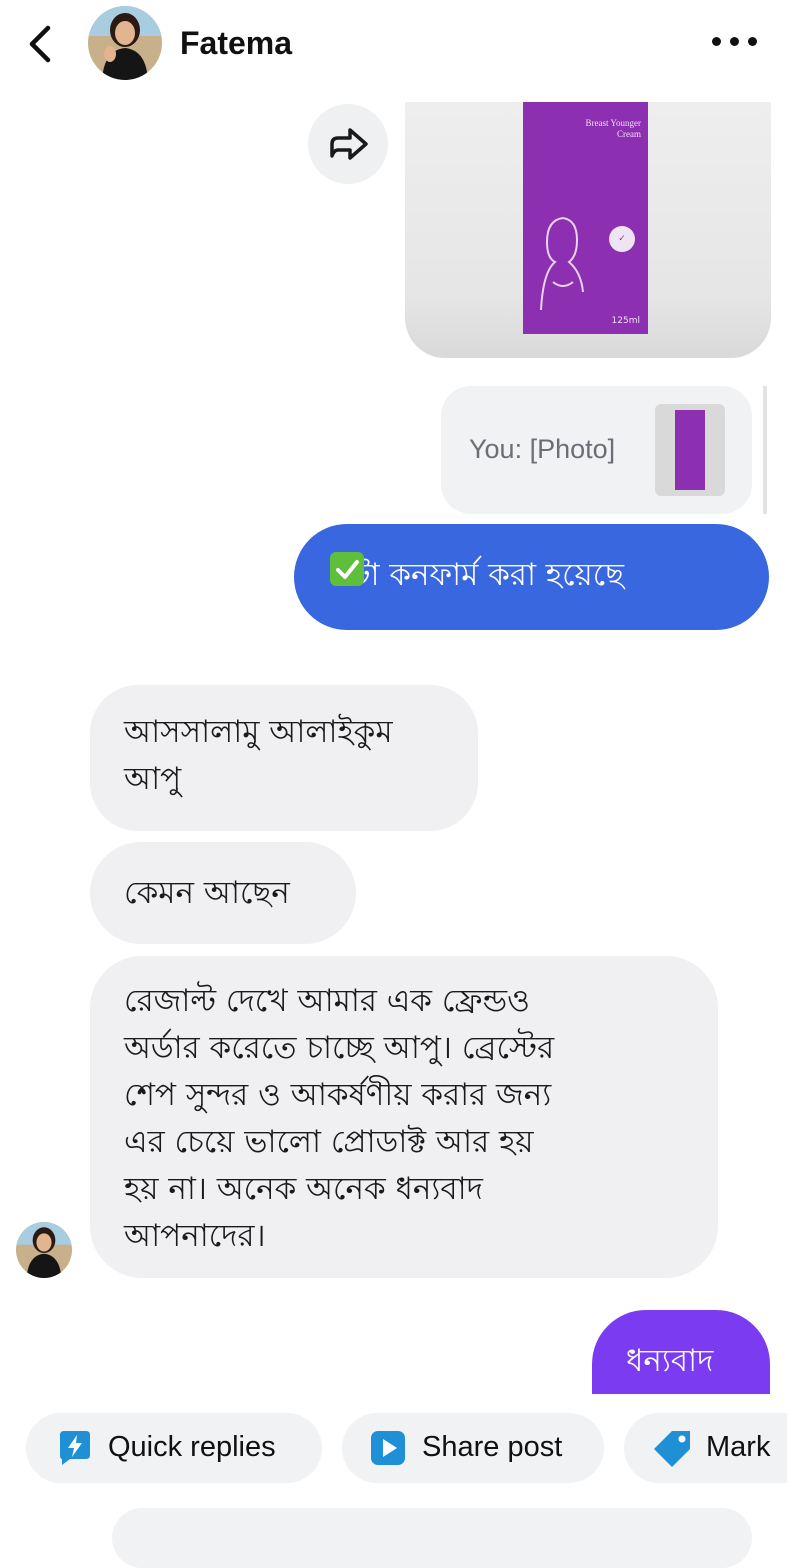 Image resolution: width=787 pixels, height=1568 pixels. What do you see at coordinates (542, 449) in the screenshot?
I see `reply-preview-text: You: [Photo]` at bounding box center [542, 449].